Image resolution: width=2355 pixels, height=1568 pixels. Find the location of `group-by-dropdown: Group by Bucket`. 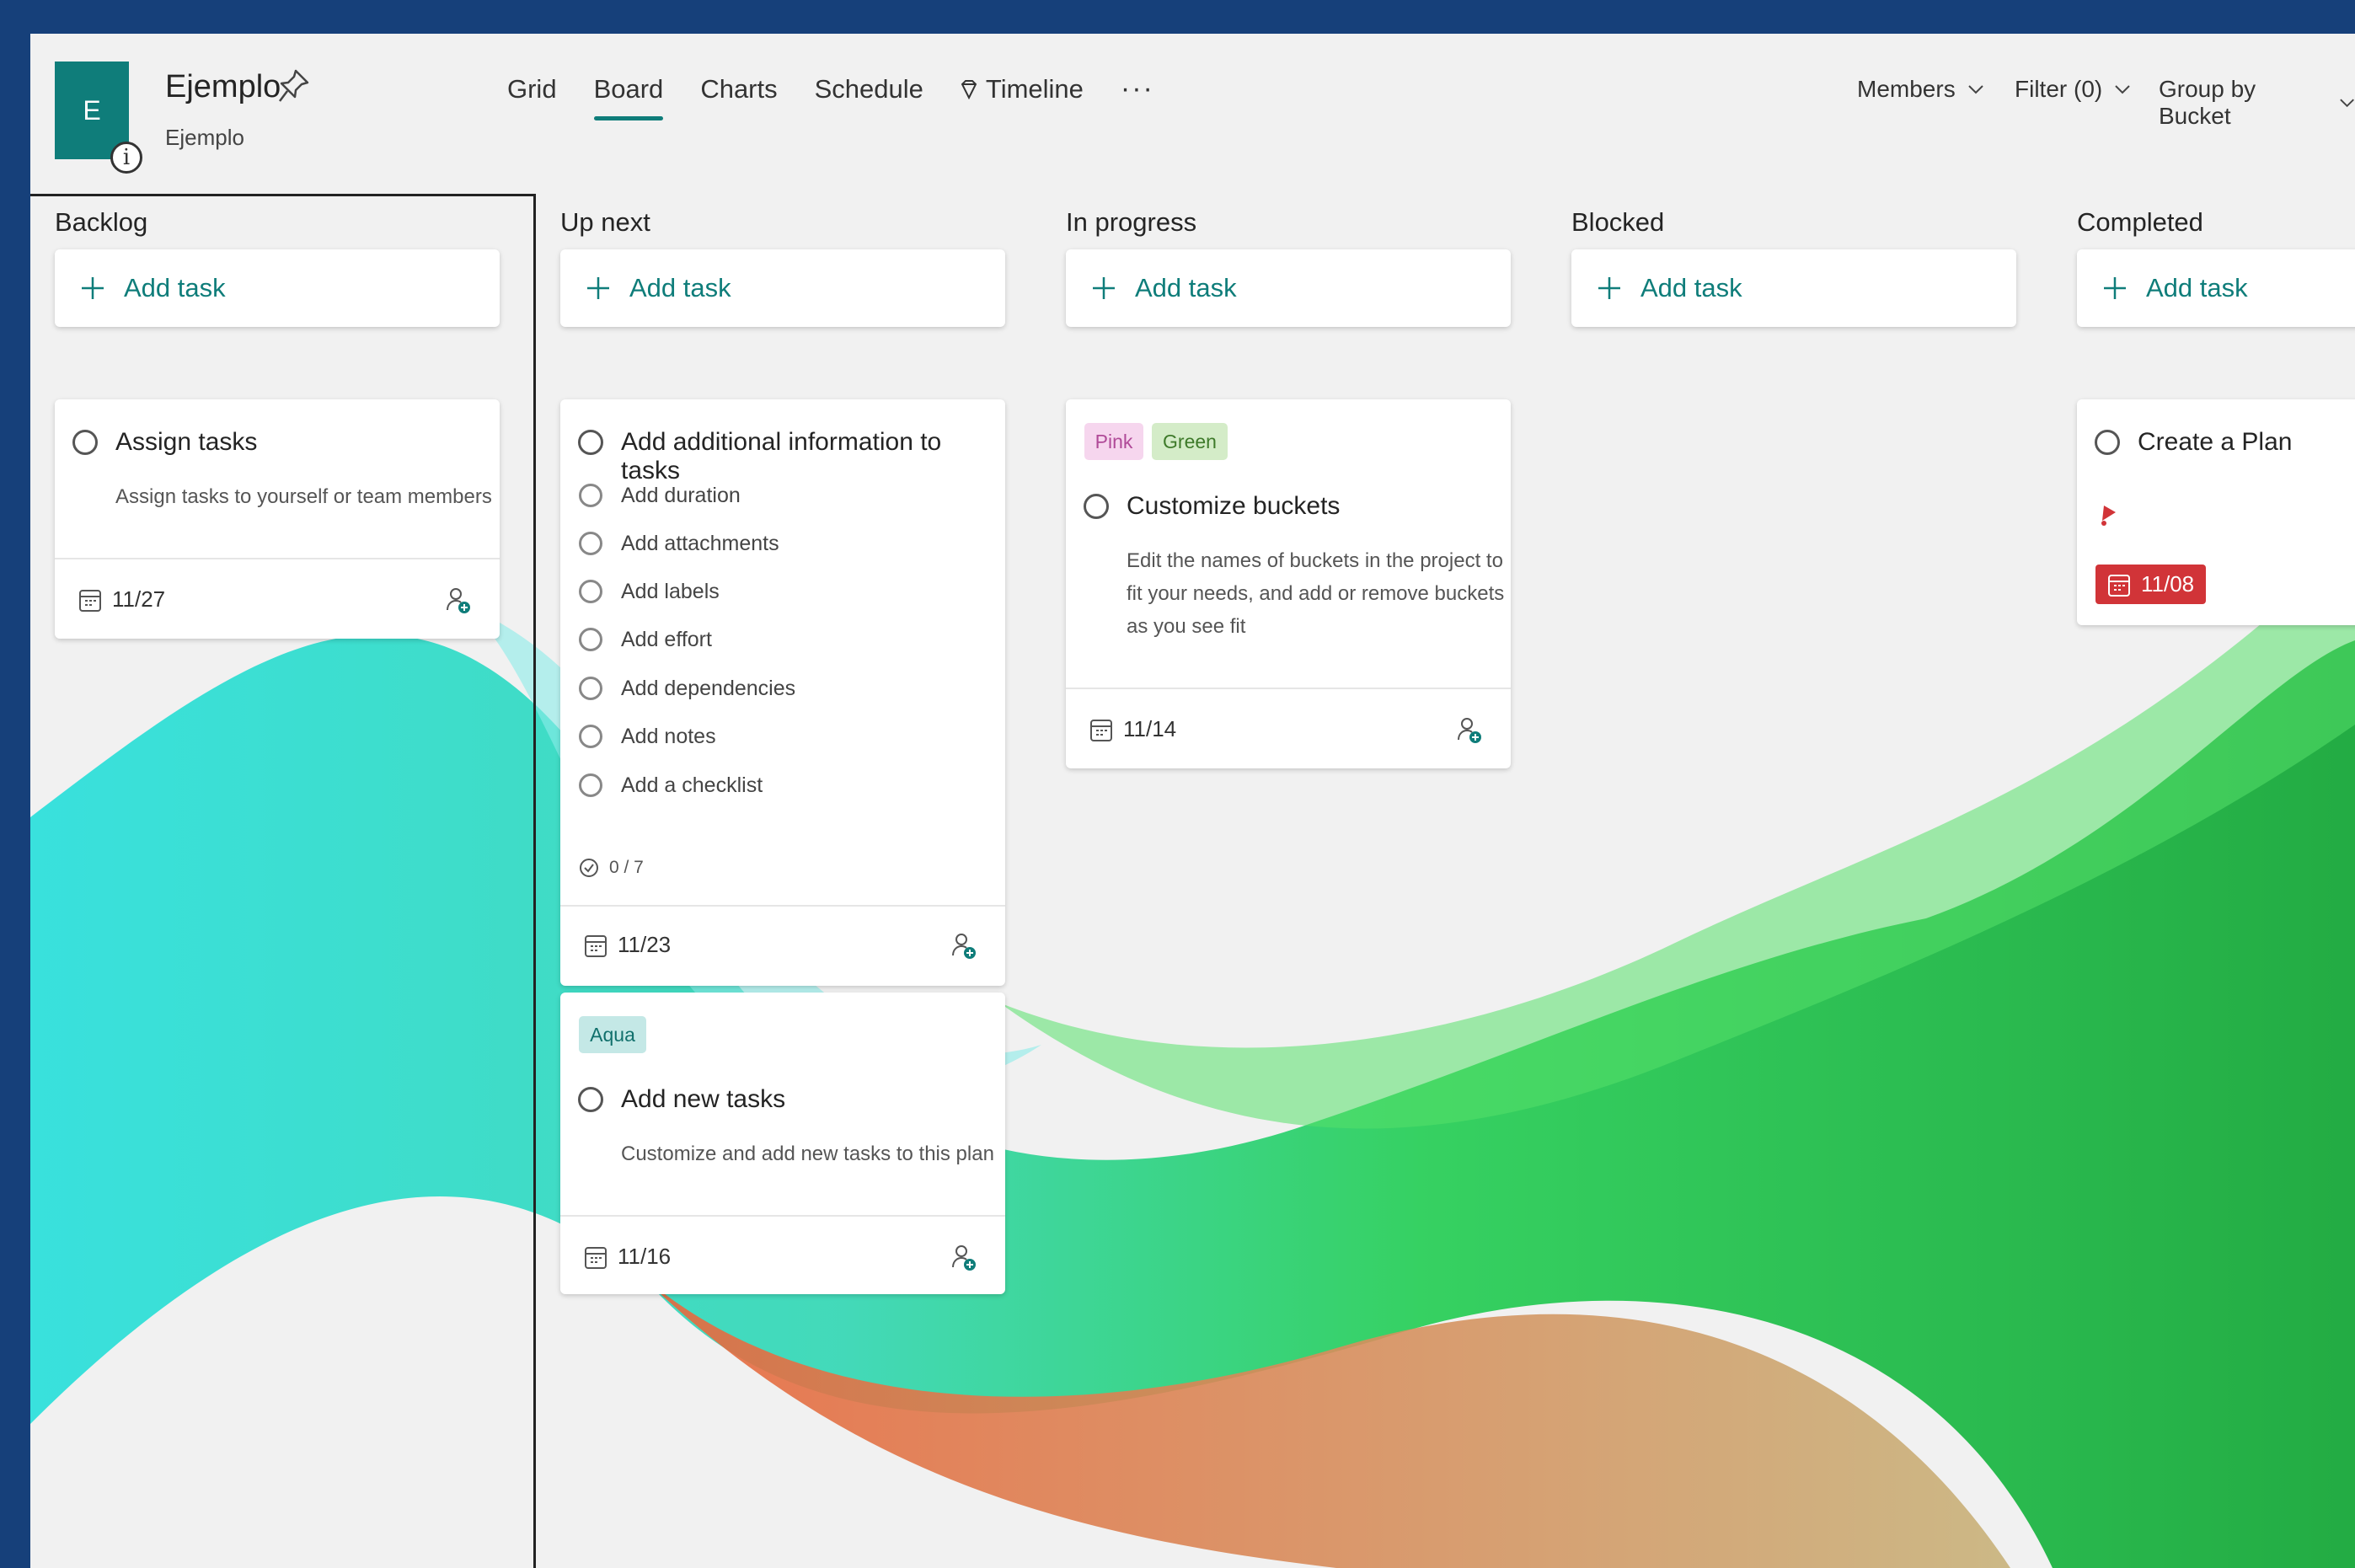

group-by-dropdown: Group by Bucket is located at coordinates (2257, 103).